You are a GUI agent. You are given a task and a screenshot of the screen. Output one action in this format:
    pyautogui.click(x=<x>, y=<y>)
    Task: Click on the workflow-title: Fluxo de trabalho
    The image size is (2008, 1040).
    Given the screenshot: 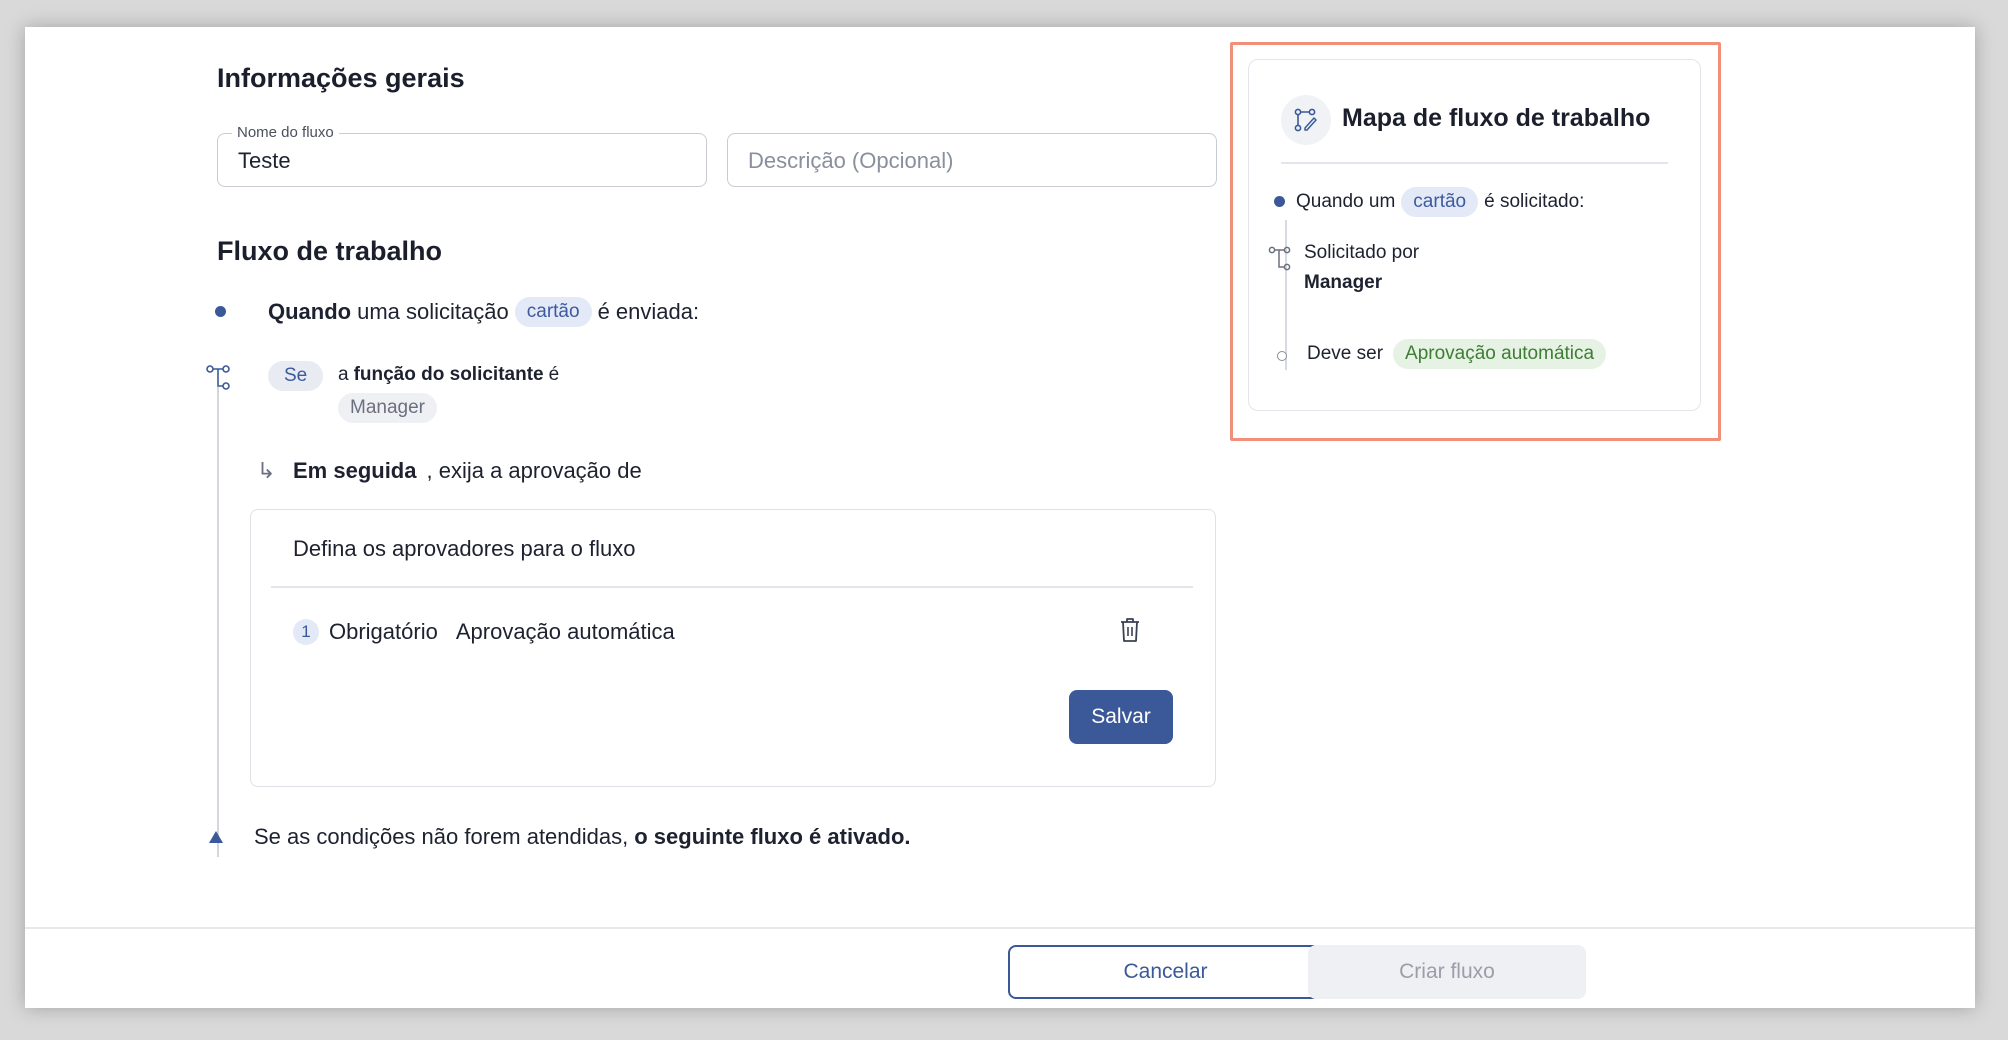 What is the action you would take?
    pyautogui.click(x=330, y=251)
    